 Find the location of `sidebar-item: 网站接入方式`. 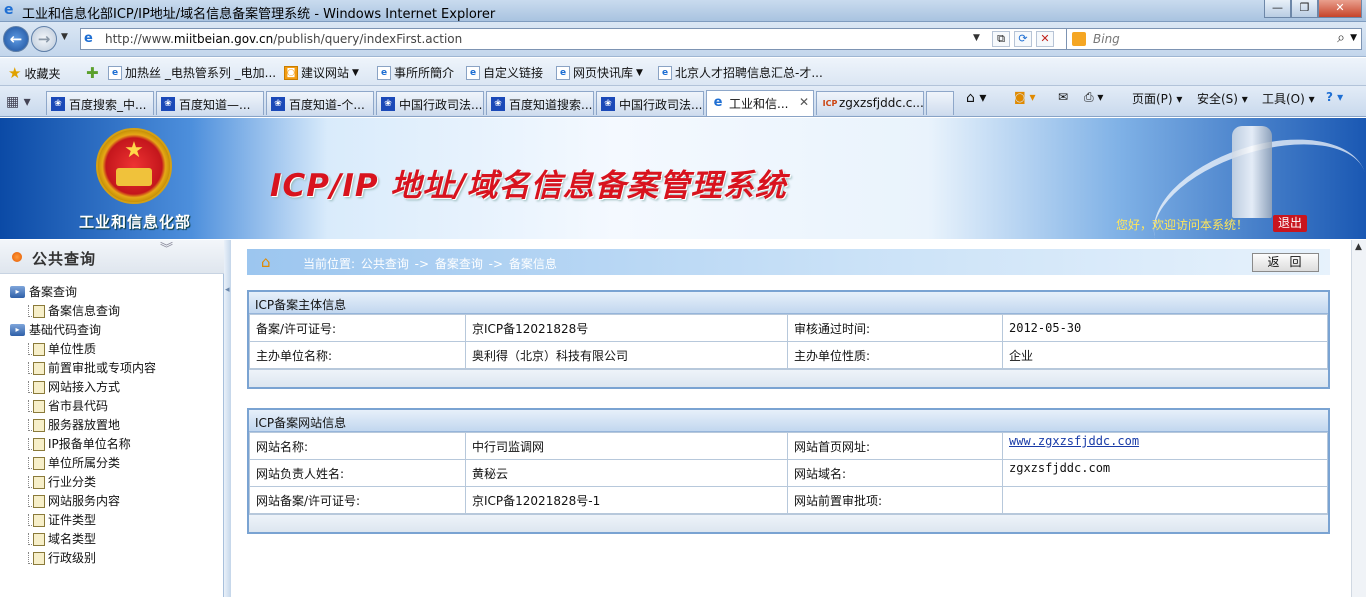

sidebar-item: 网站接入方式 is located at coordinates (74, 386).